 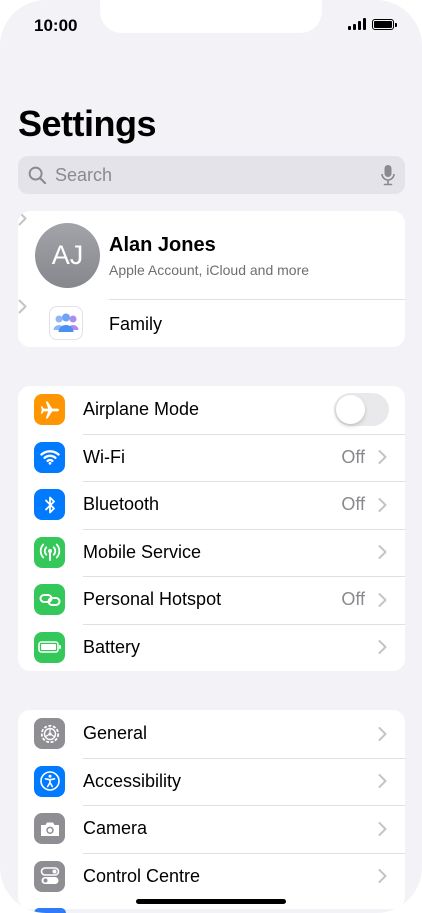 What do you see at coordinates (49, 829) in the screenshot?
I see `camera-icon` at bounding box center [49, 829].